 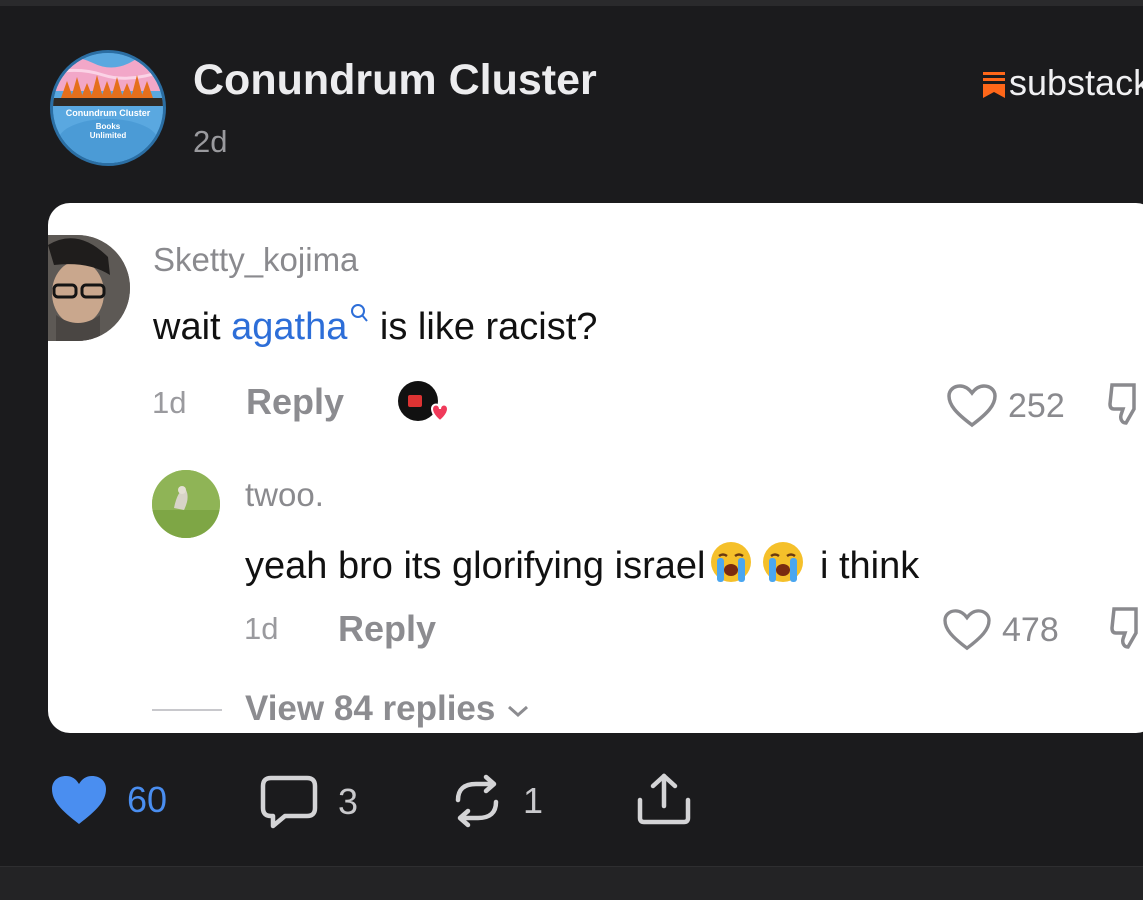 What do you see at coordinates (994, 85) in the screenshot?
I see `substack-icon` at bounding box center [994, 85].